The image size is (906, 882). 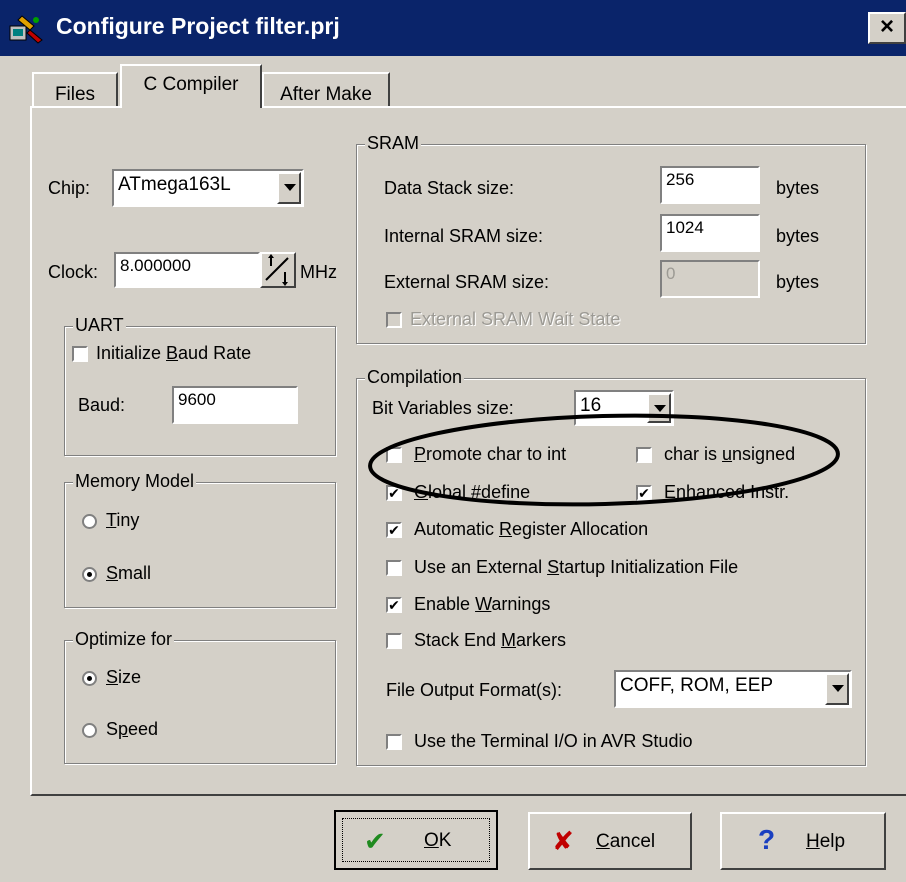 I want to click on wait-state-checkbox, so click(x=394, y=320).